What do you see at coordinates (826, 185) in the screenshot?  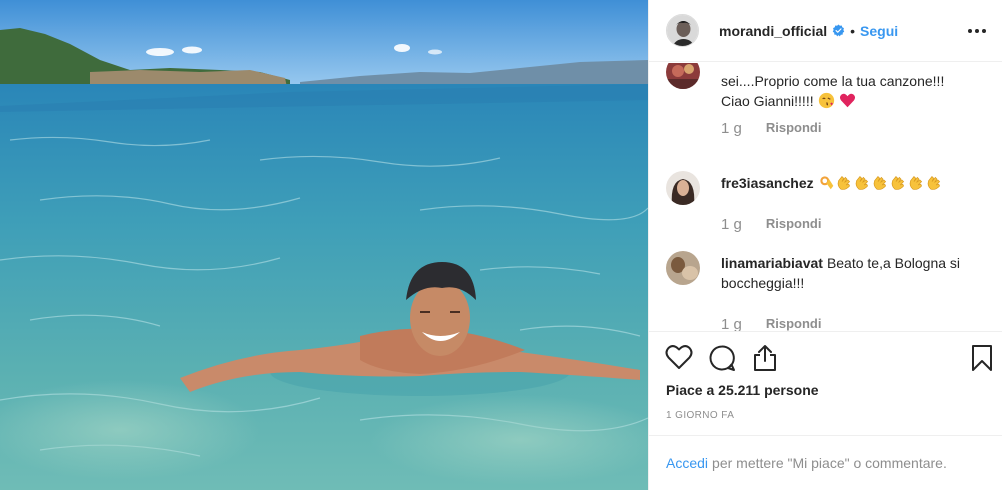 I see `ok-hand-icon` at bounding box center [826, 185].